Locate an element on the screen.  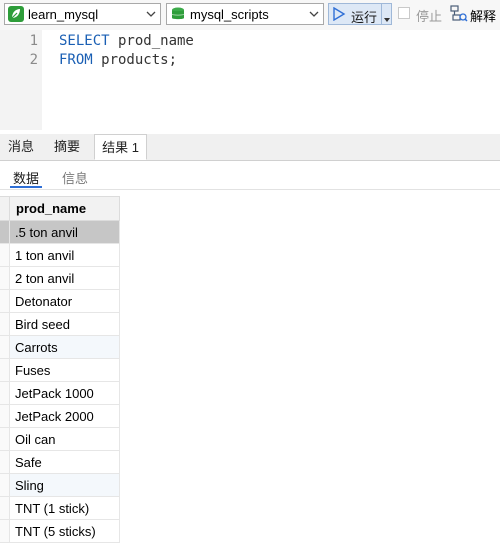
database-icon is located at coordinates (178, 14).